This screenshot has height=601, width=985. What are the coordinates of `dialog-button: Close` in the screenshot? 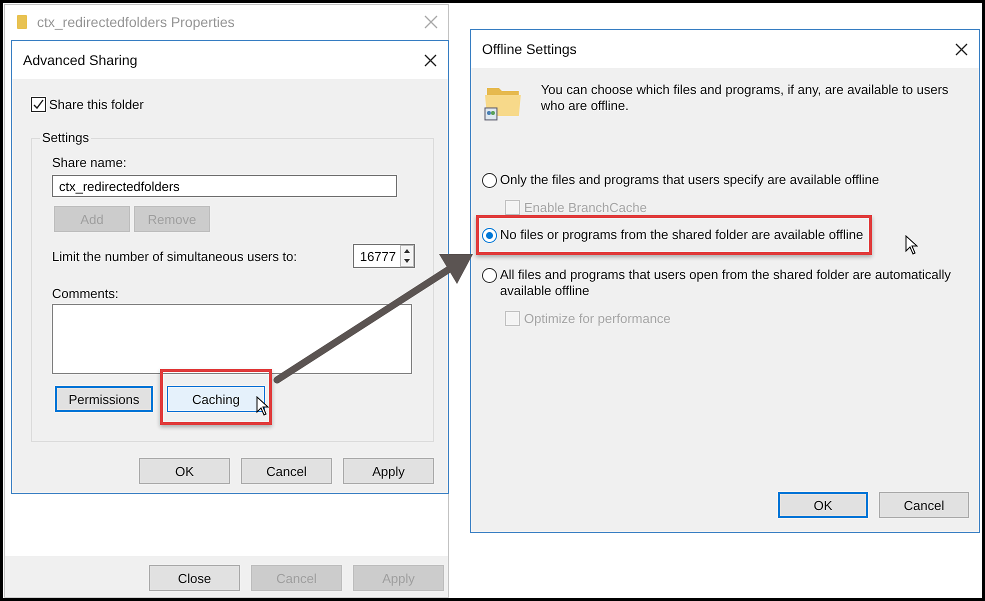 It's located at (194, 578).